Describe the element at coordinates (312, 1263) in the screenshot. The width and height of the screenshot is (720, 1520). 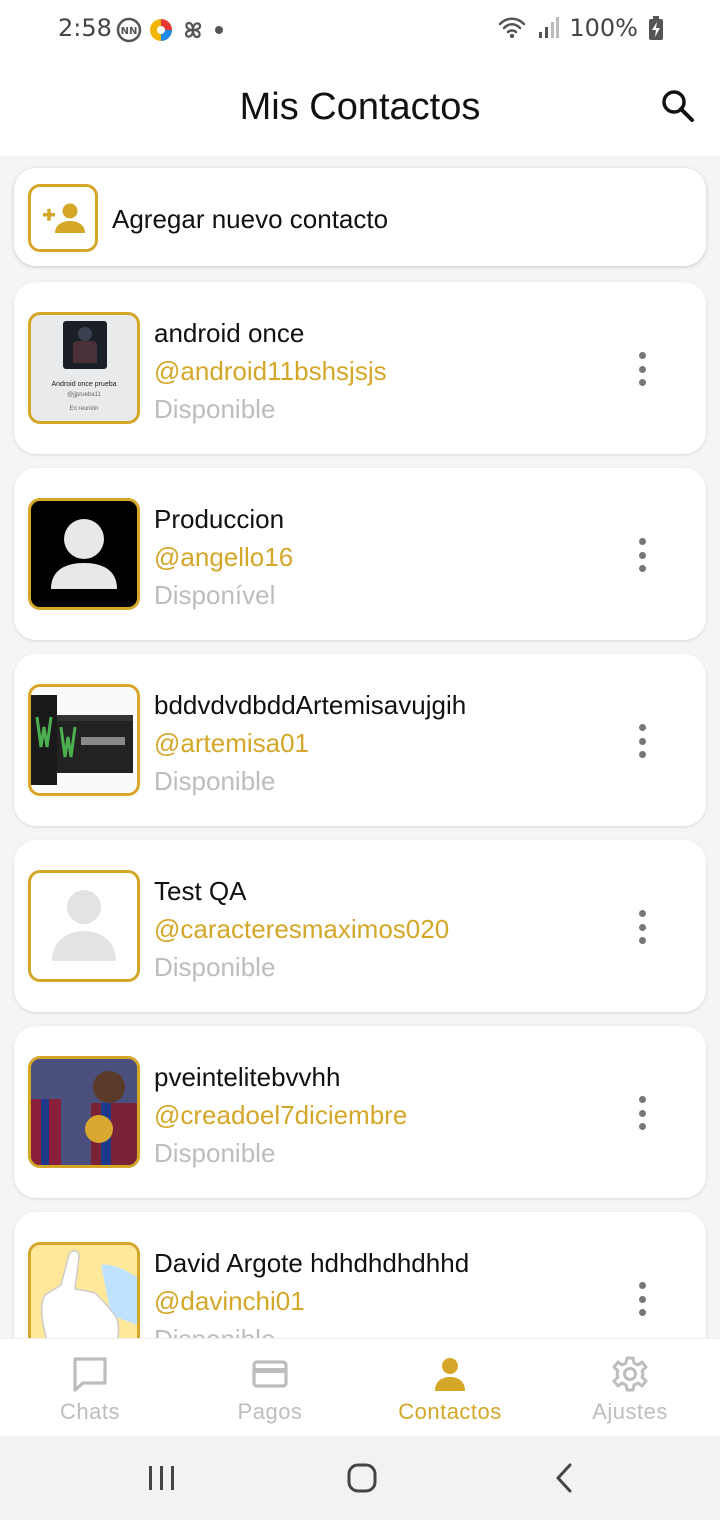
I see `contact-name: David Argote hdhdhdhdhhd` at that location.